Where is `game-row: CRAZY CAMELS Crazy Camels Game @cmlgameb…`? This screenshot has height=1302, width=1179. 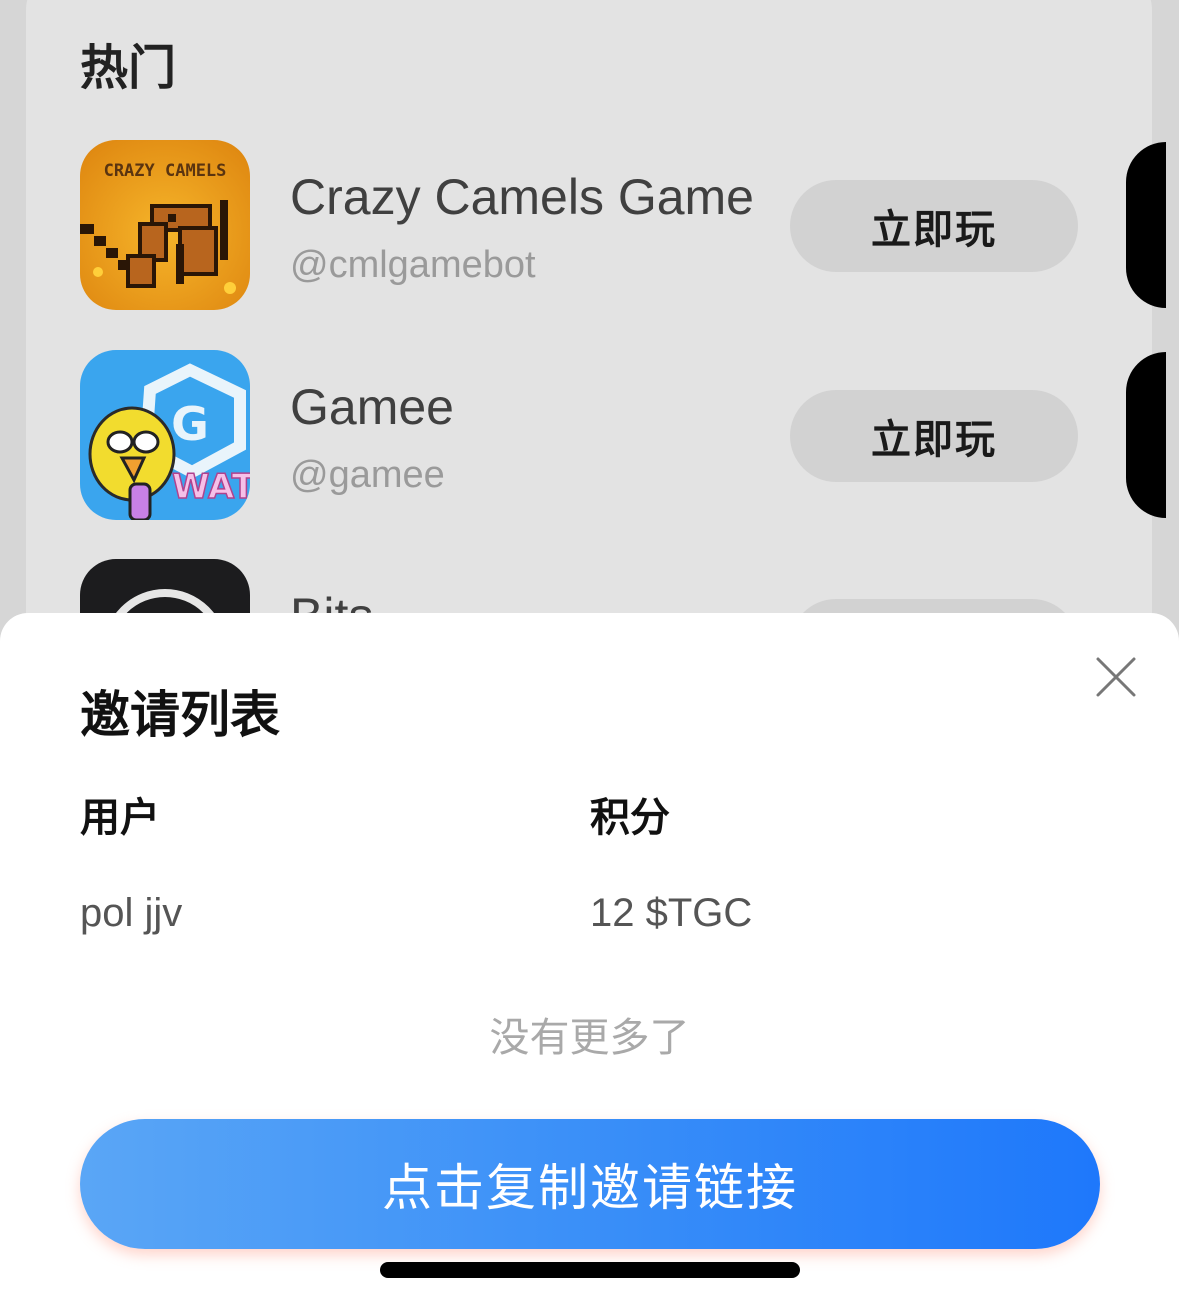 game-row: CRAZY CAMELS Crazy Camels Game @cmlgameb… is located at coordinates (600, 225).